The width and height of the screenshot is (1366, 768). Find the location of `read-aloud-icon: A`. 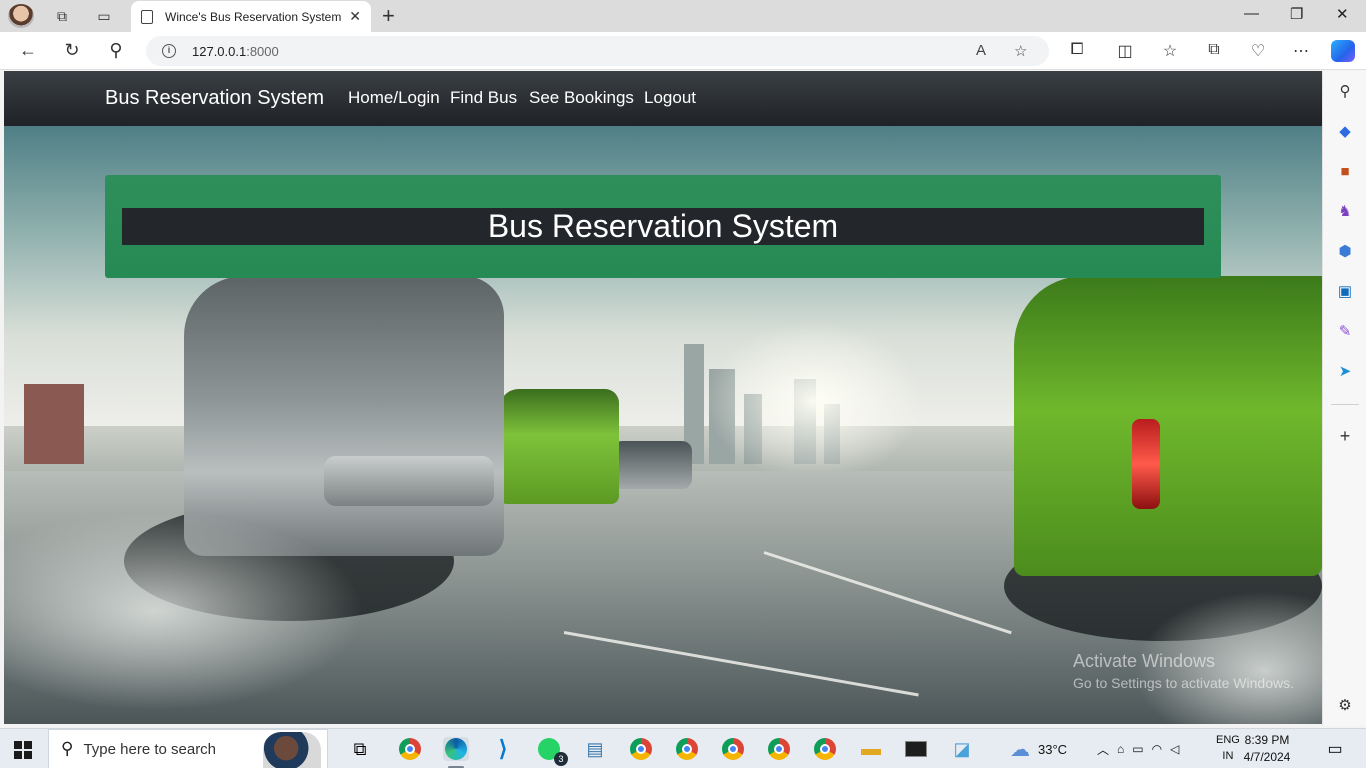

read-aloud-icon: A is located at coordinates (981, 50).